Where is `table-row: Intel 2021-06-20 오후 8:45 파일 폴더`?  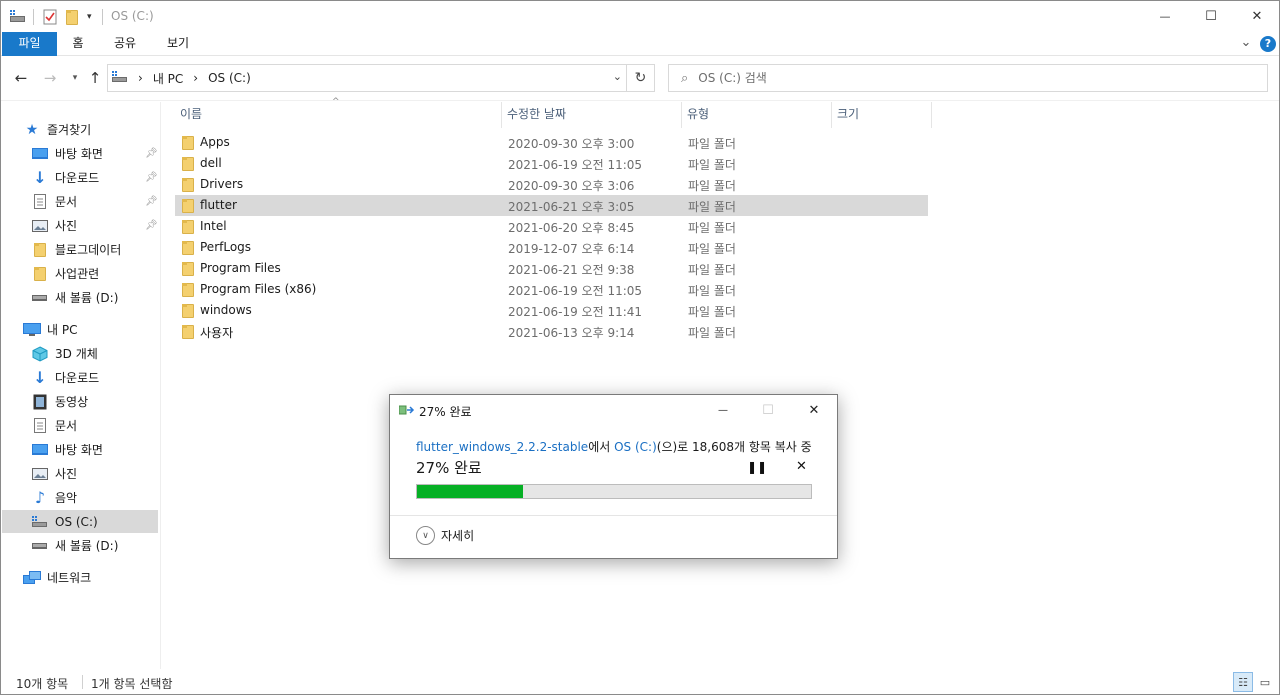 table-row: Intel 2021-06-20 오후 8:45 파일 폴더 is located at coordinates (551, 226).